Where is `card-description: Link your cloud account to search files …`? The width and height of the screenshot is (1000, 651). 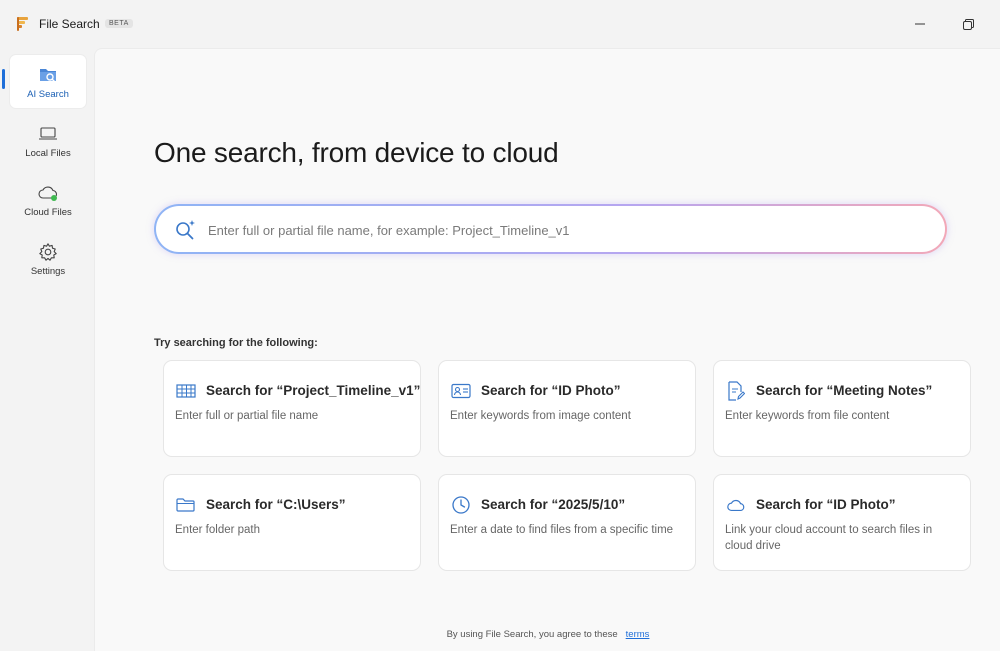
card-description: Link your cloud account to search files … is located at coordinates (829, 538).